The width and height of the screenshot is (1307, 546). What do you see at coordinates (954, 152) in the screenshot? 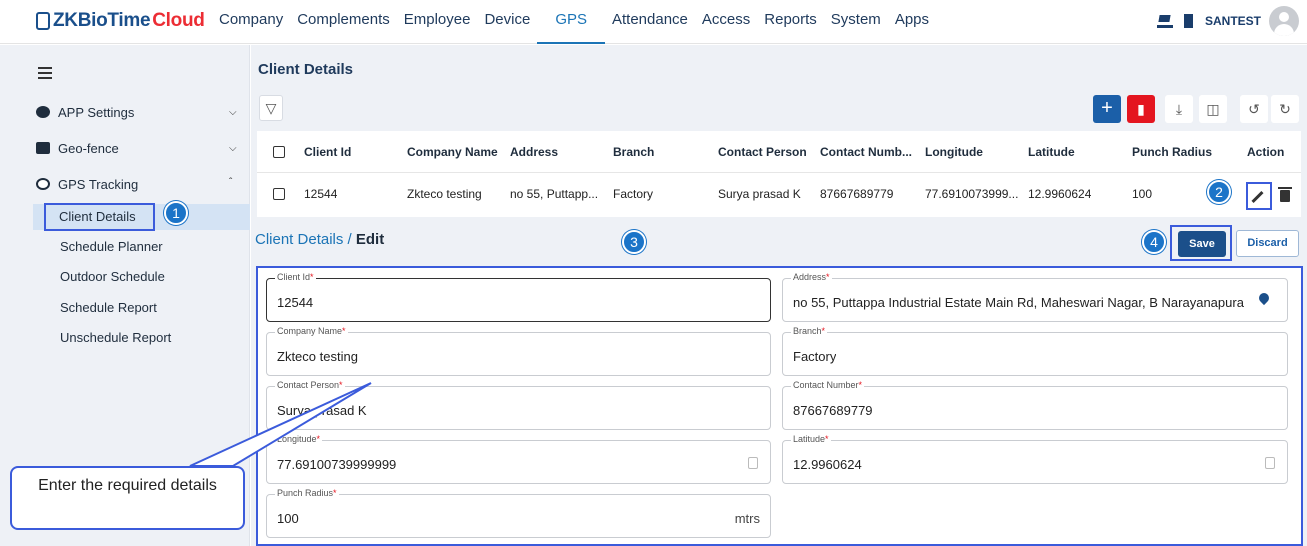
I see `col-longitude: Longitude` at bounding box center [954, 152].